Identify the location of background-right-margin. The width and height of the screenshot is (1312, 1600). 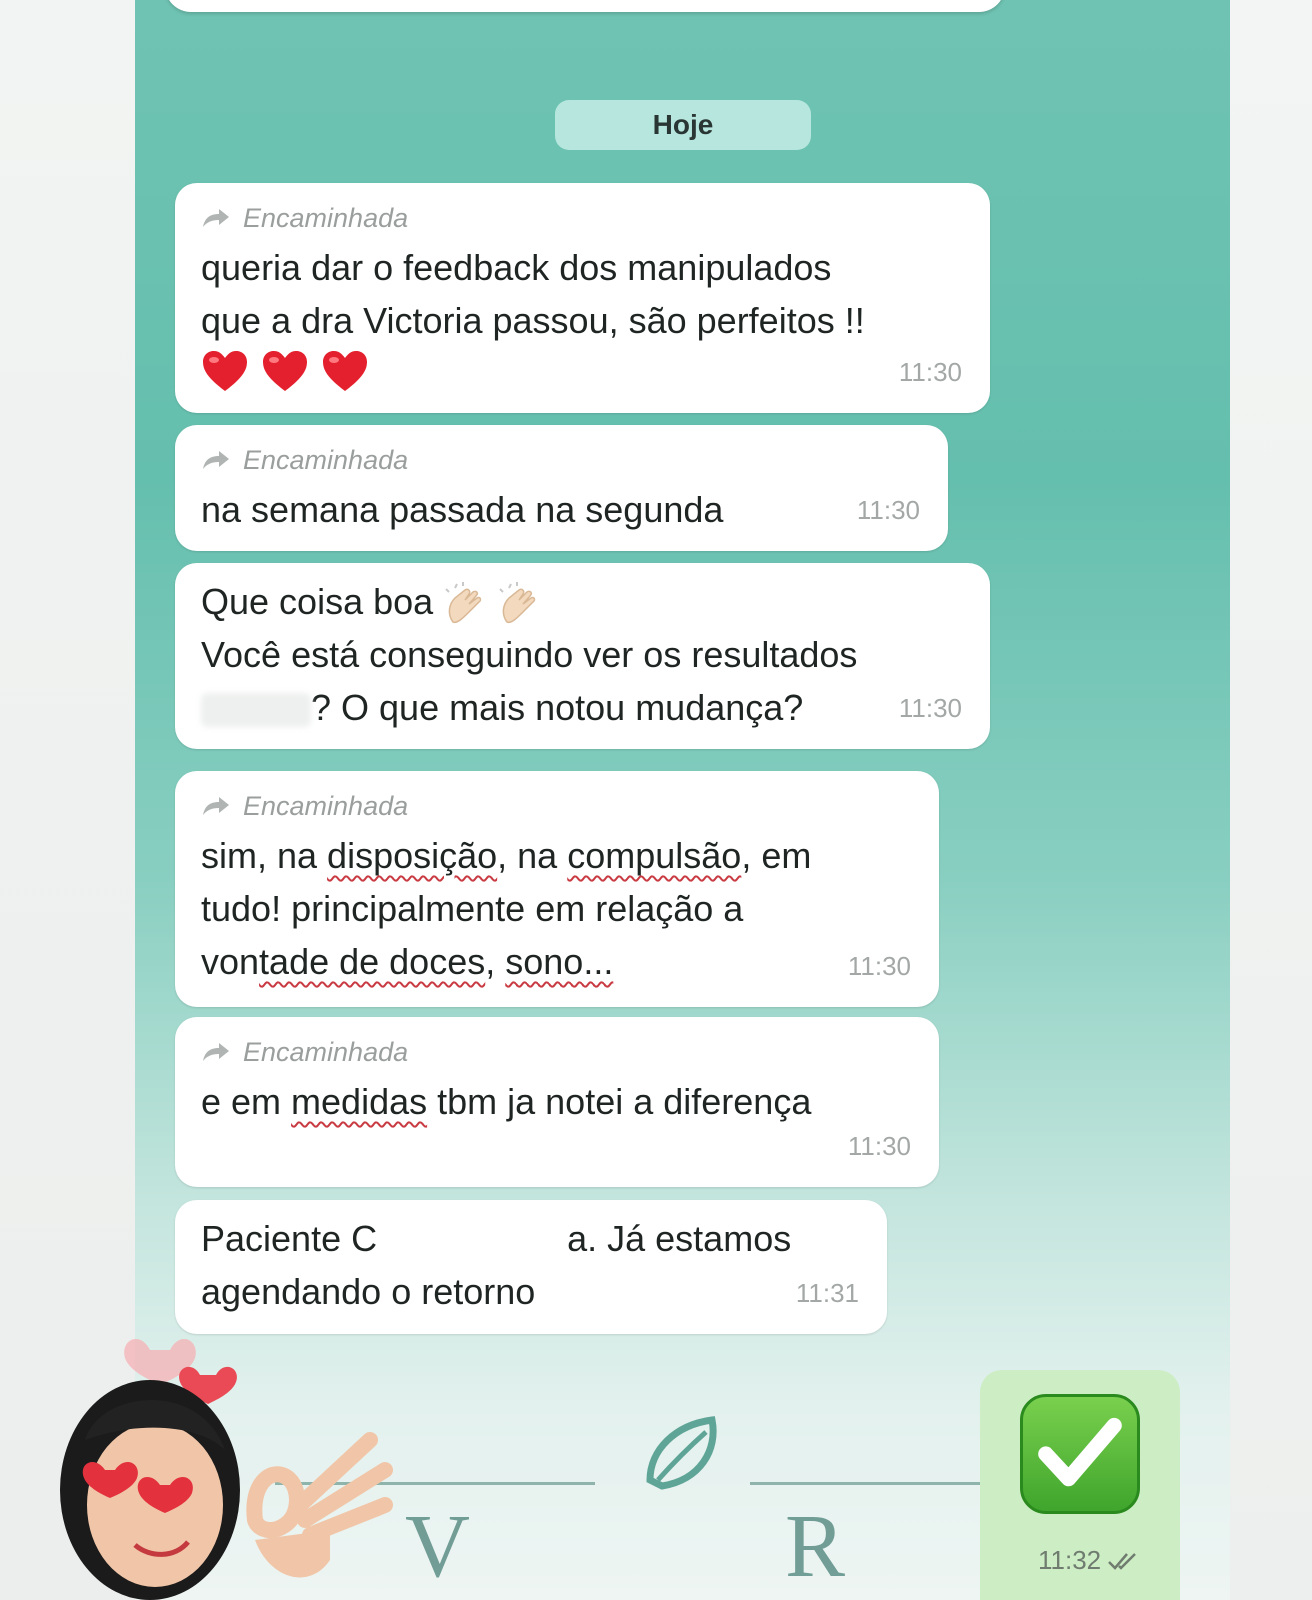
(1271, 800).